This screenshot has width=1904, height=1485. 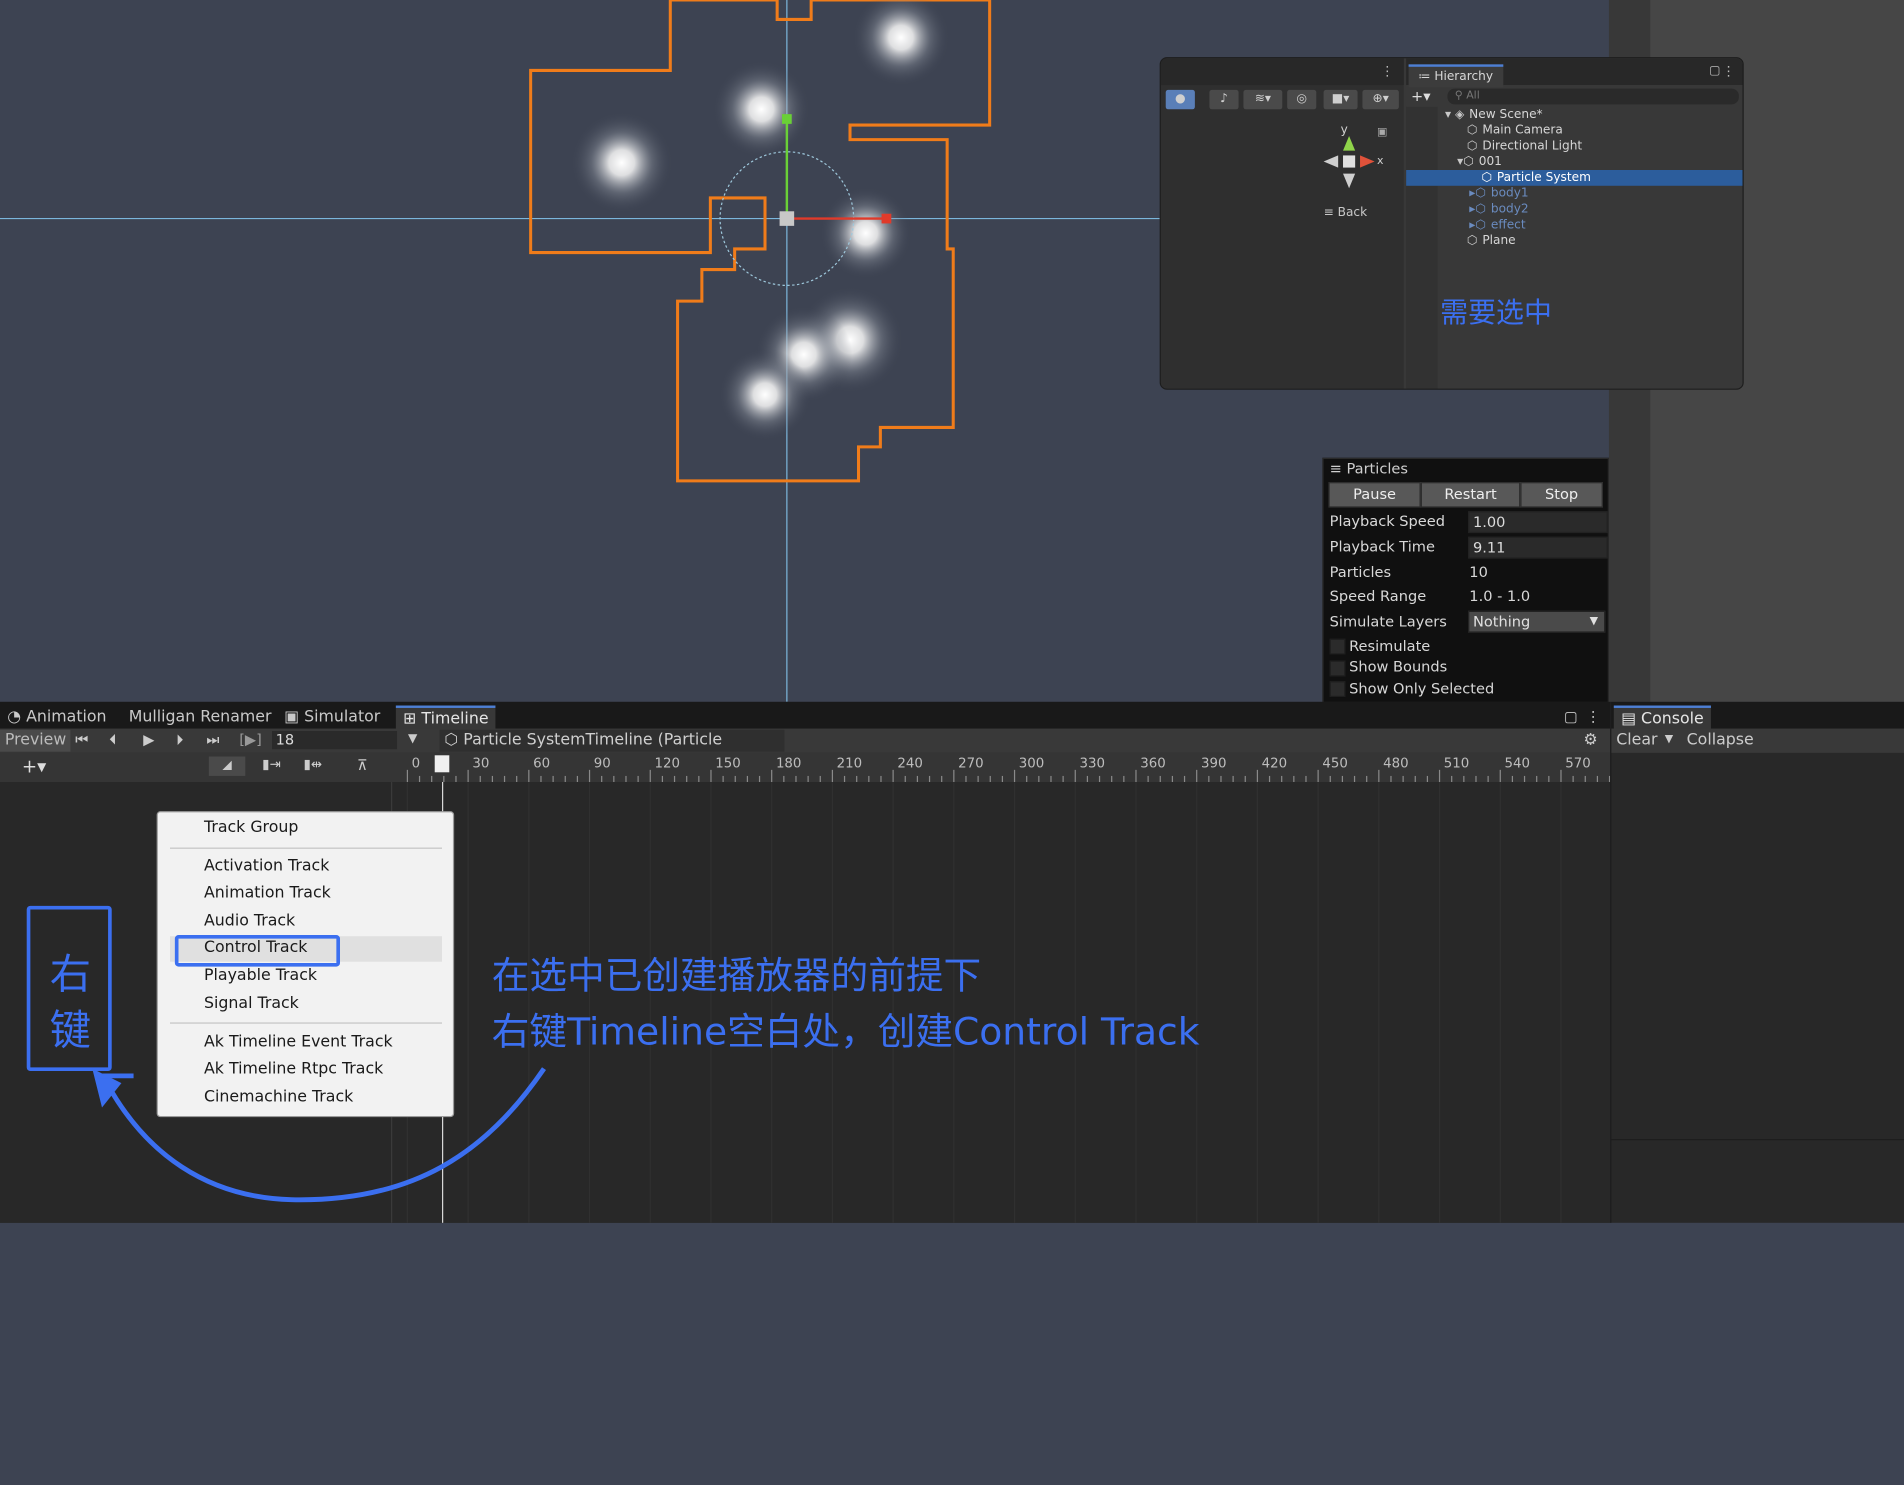 I want to click on tab-console: ▤ Console, so click(x=1662, y=718).